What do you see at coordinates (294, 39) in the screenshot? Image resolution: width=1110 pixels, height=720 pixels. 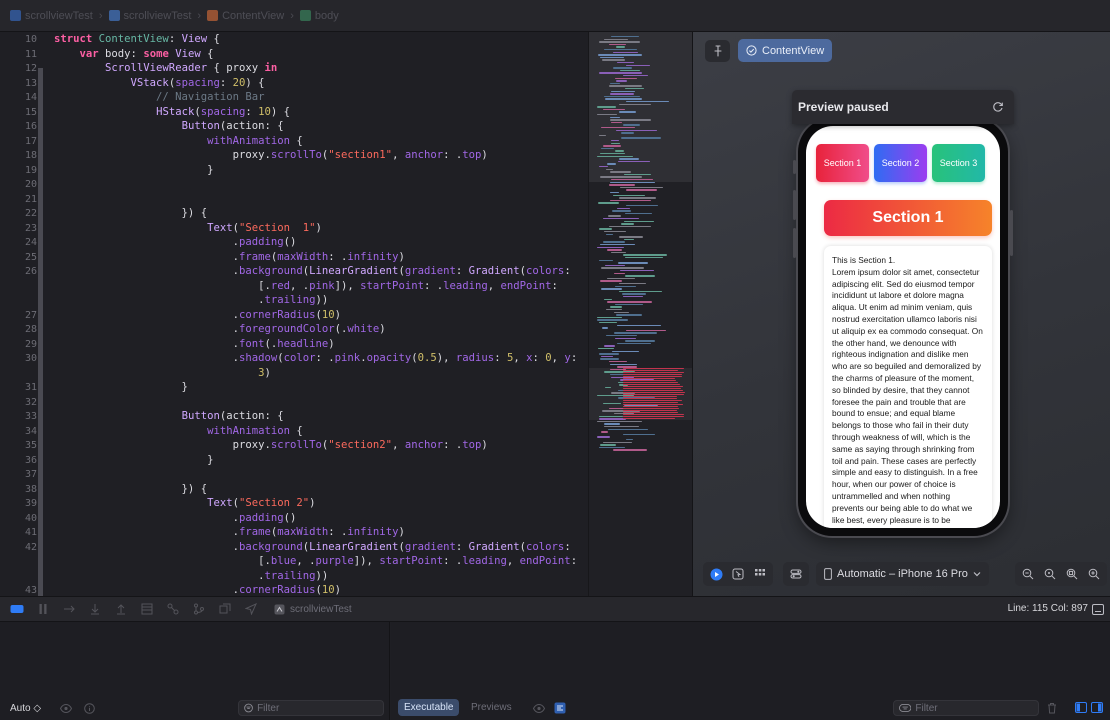 I see `code-line: 10 struct ContentView: View {` at bounding box center [294, 39].